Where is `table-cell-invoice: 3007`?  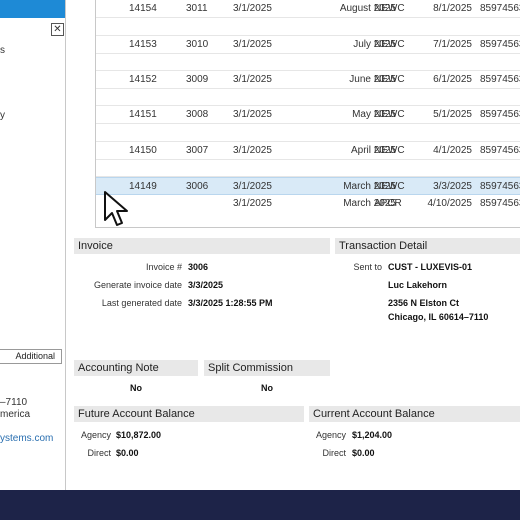 table-cell-invoice: 3007 is located at coordinates (197, 150).